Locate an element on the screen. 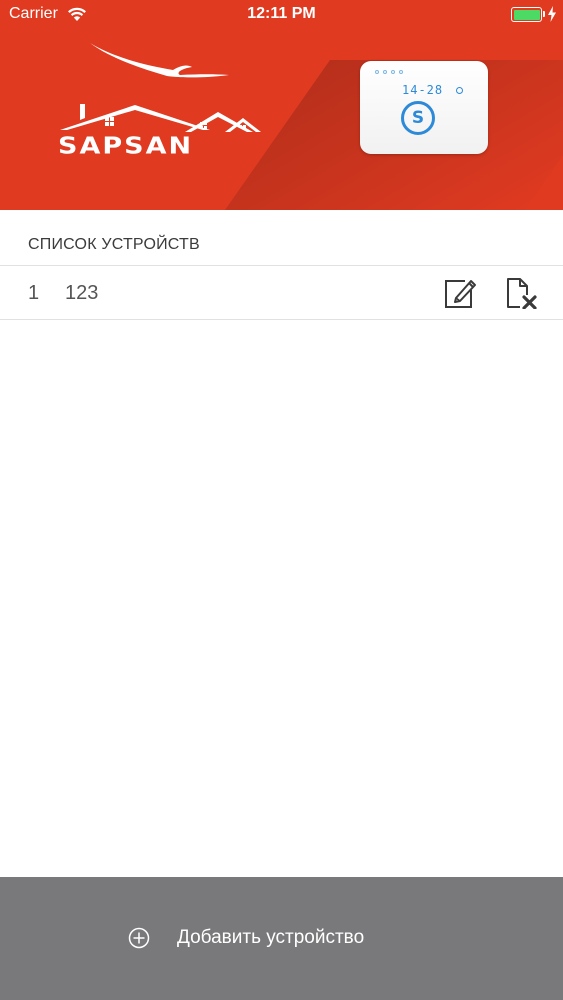 This screenshot has width=563, height=1000. device-image: 14-28 S is located at coordinates (424, 107).